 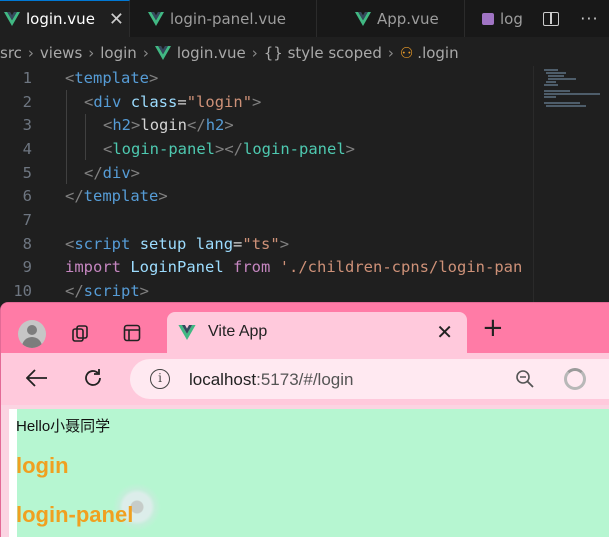 What do you see at coordinates (571, 184) in the screenshot?
I see `minimap` at bounding box center [571, 184].